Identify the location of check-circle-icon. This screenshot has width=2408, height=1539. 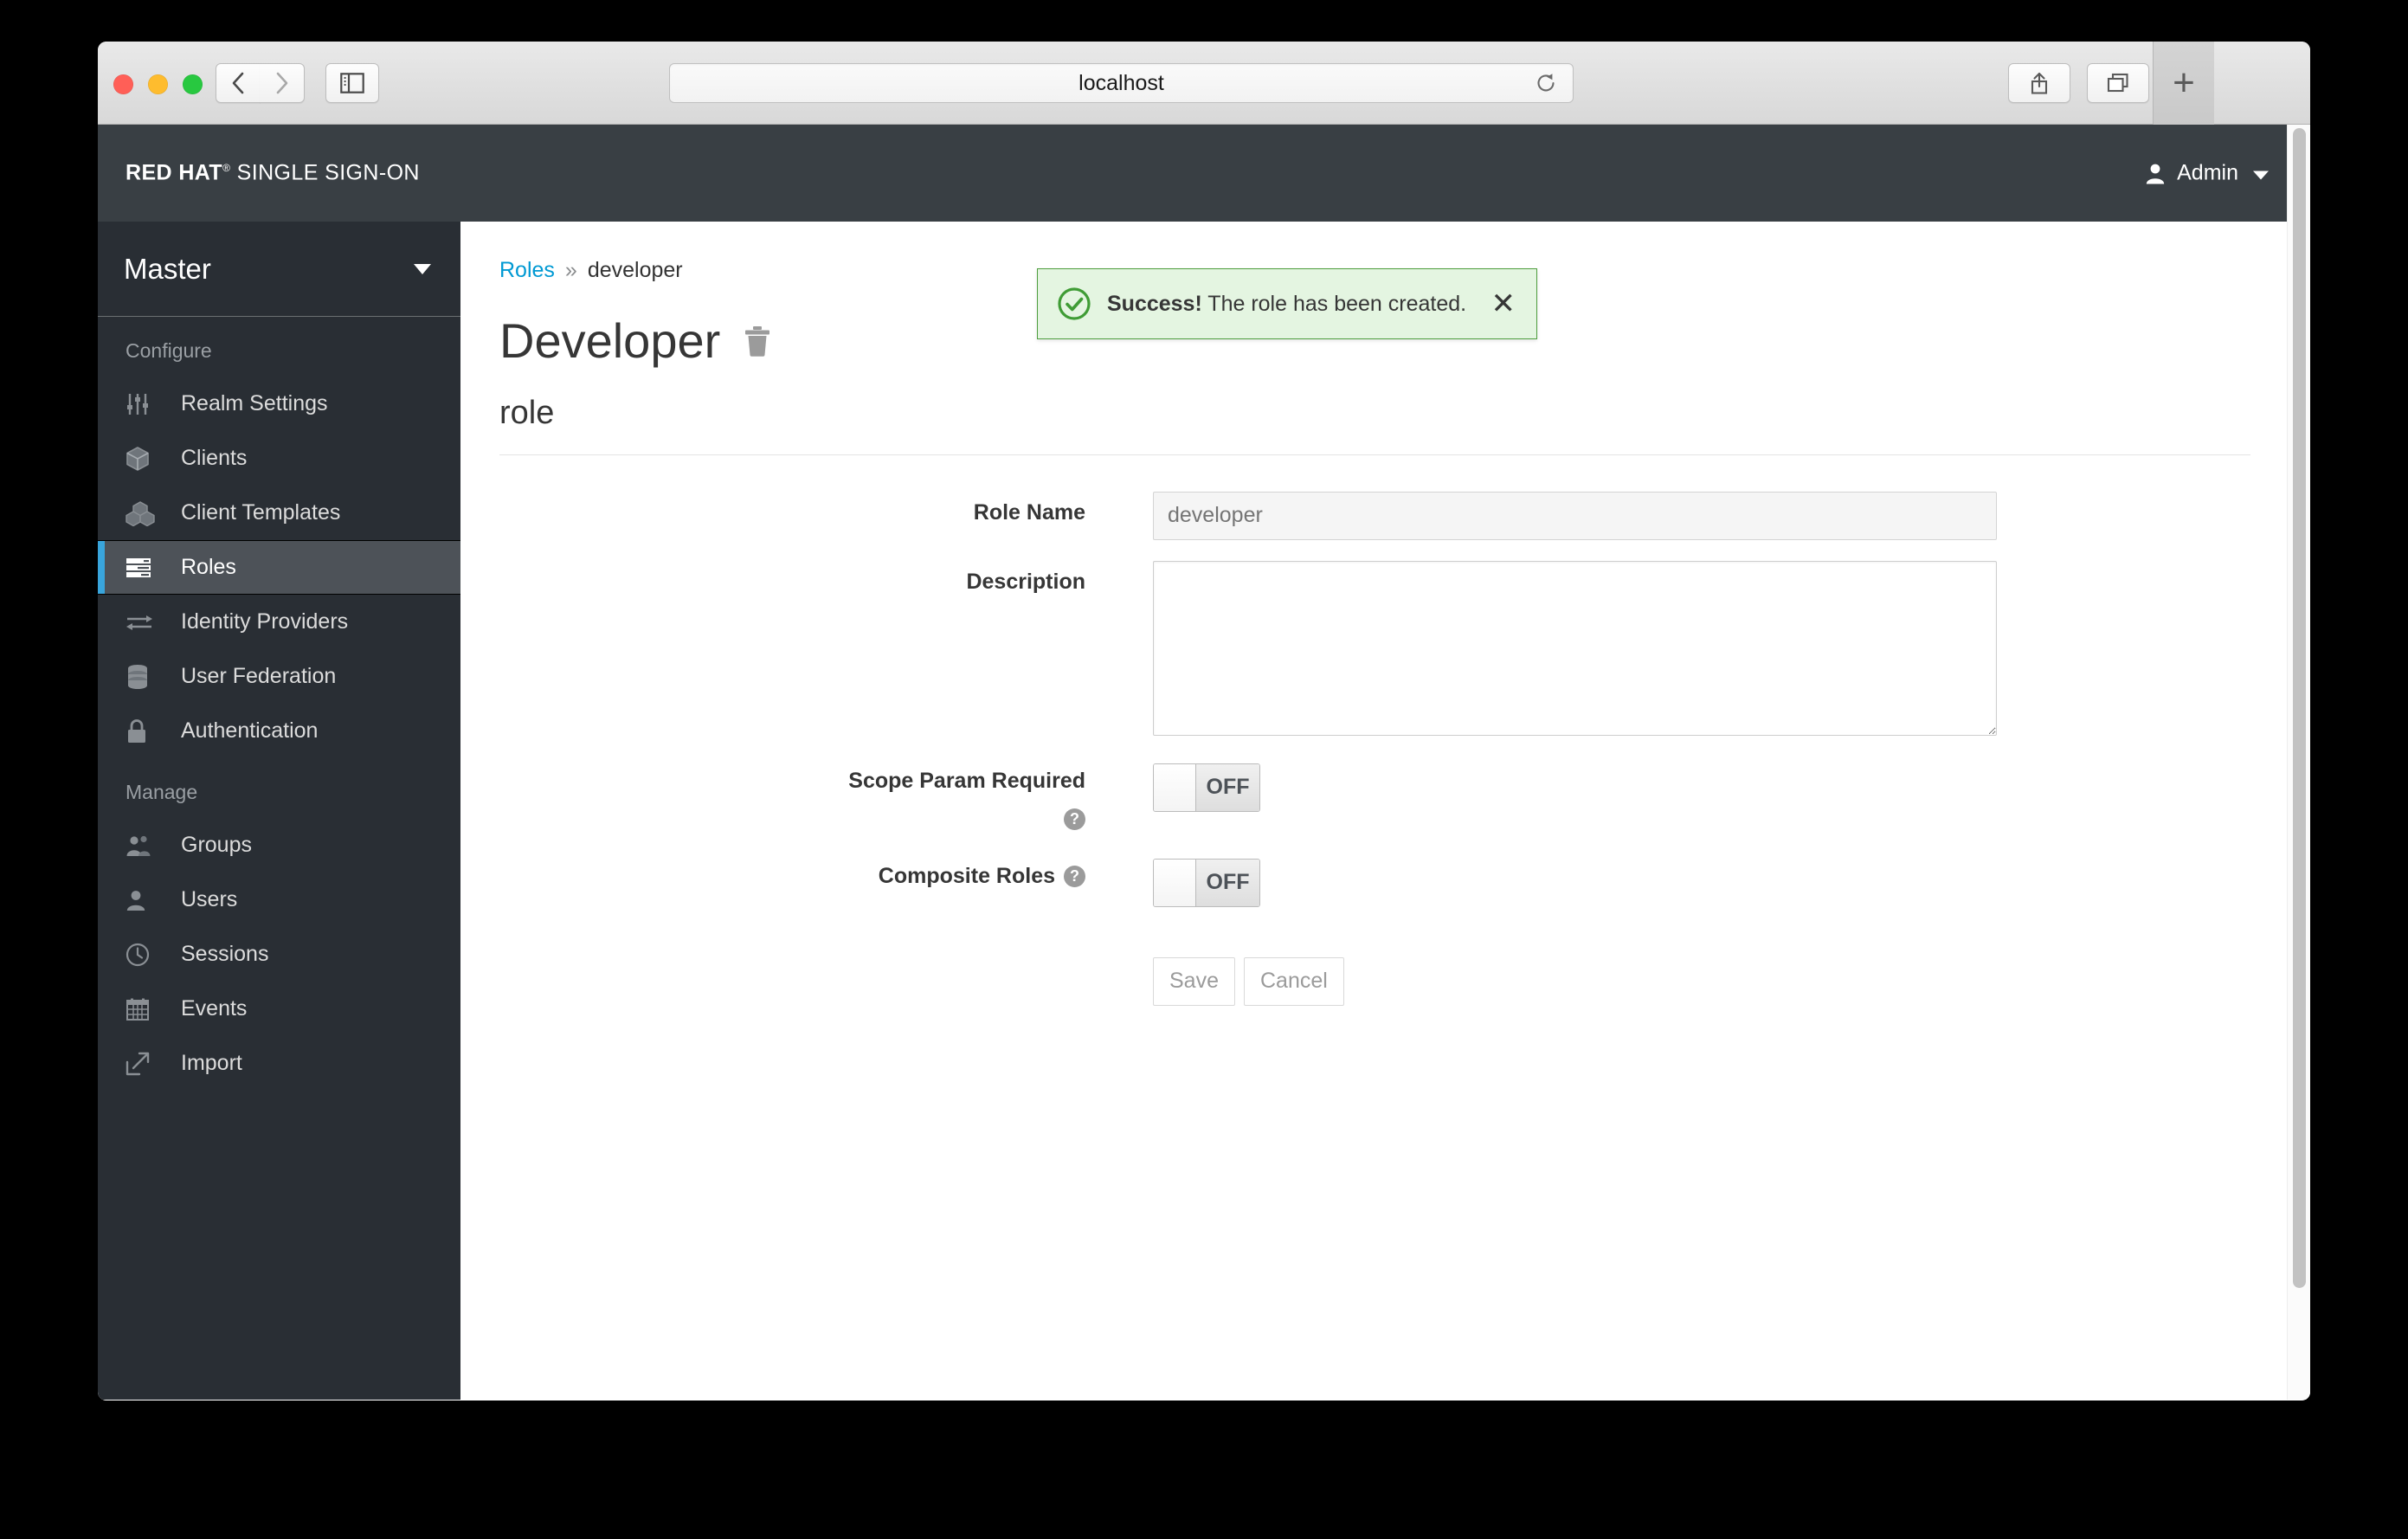
(1074, 304).